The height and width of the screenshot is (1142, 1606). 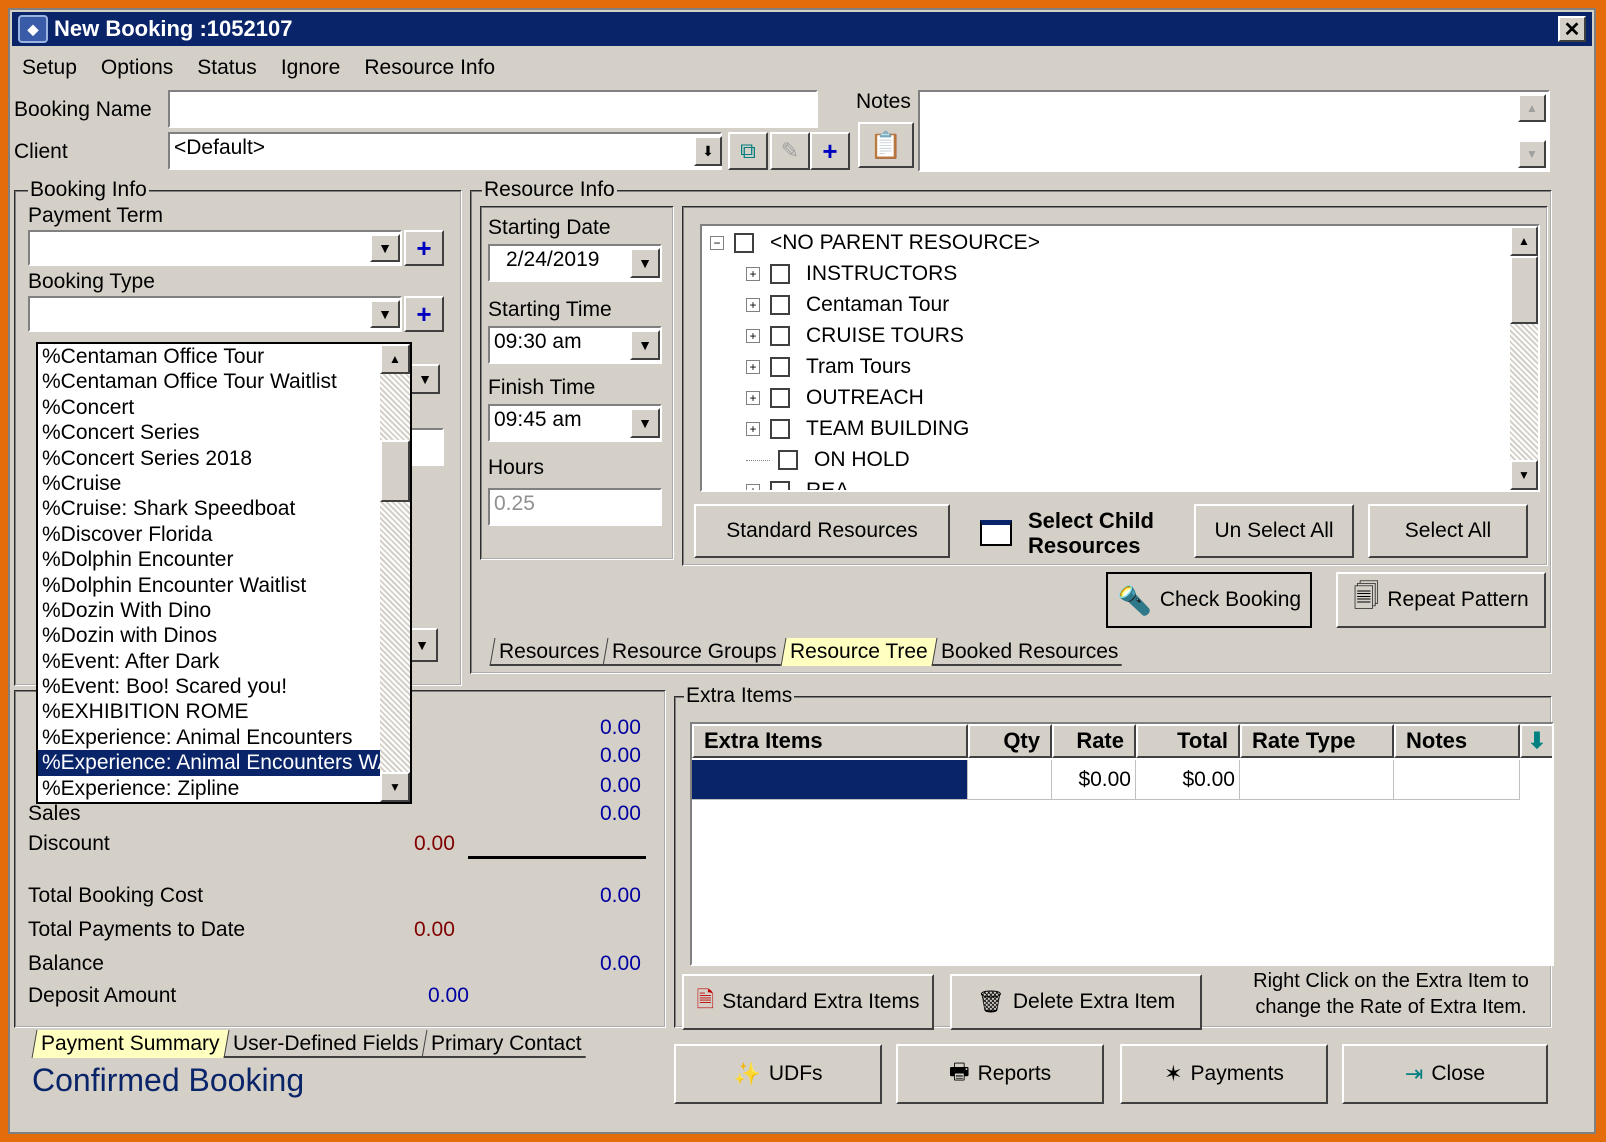 I want to click on dropdown-option: %Cruise: Shark Speedboat, so click(x=209, y=508).